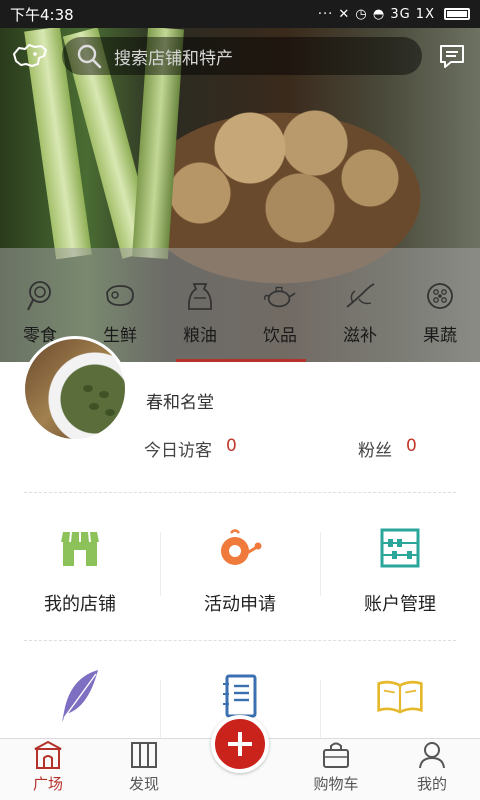 The height and width of the screenshot is (800, 480). I want to click on nav-profile: 我的, so click(432, 769).